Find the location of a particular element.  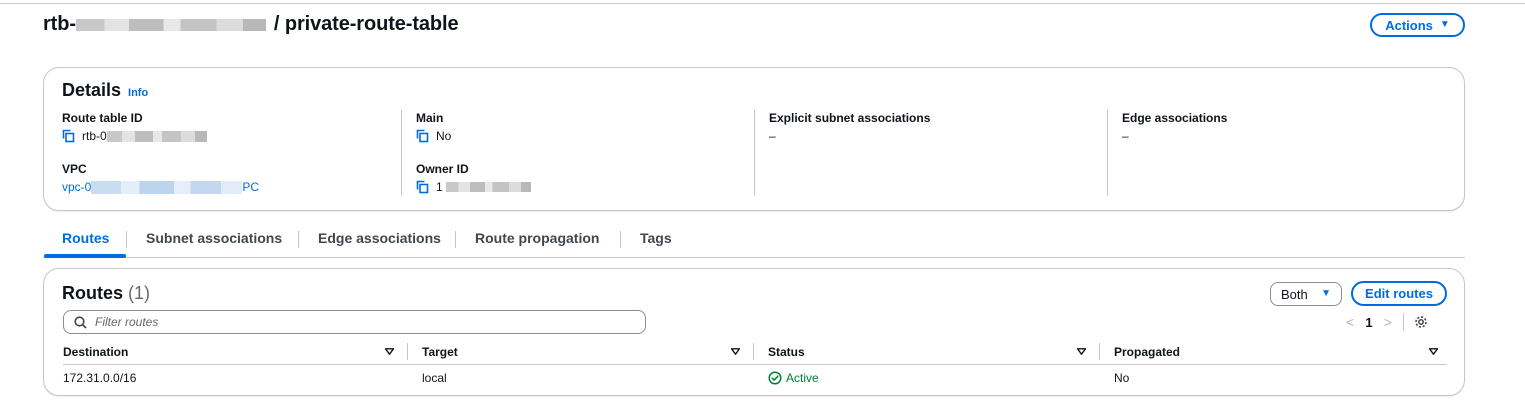

route-table-id-field: Route table ID rtb-0 is located at coordinates (134, 127).